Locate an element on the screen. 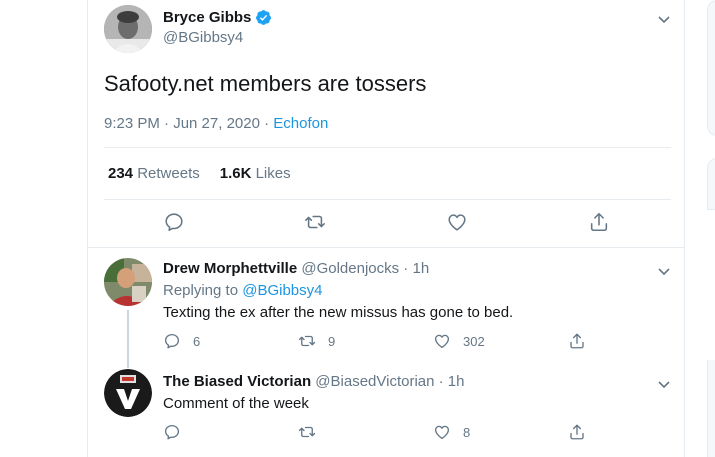  retweets-stat: 234 Retweets is located at coordinates (154, 173).